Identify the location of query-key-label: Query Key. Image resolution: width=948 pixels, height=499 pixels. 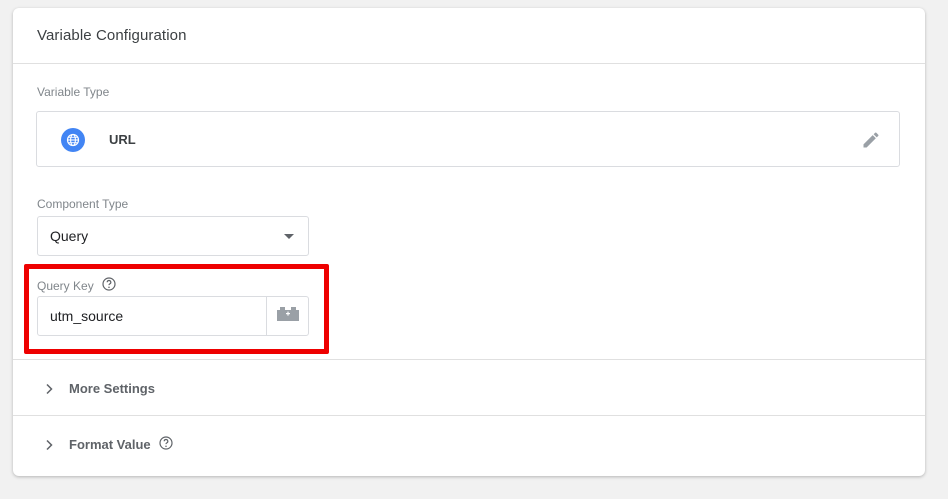
(65, 285).